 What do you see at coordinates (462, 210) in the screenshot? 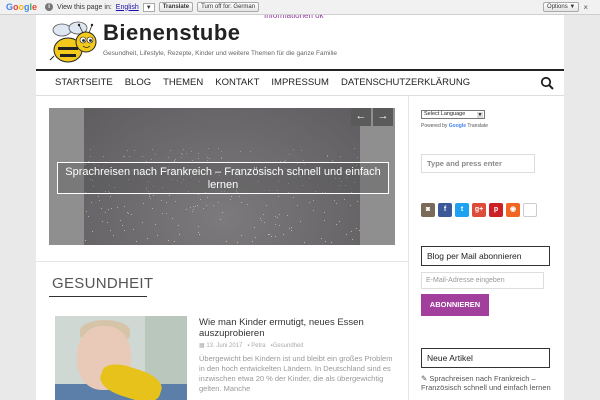
I see `twitter-icon: t` at bounding box center [462, 210].